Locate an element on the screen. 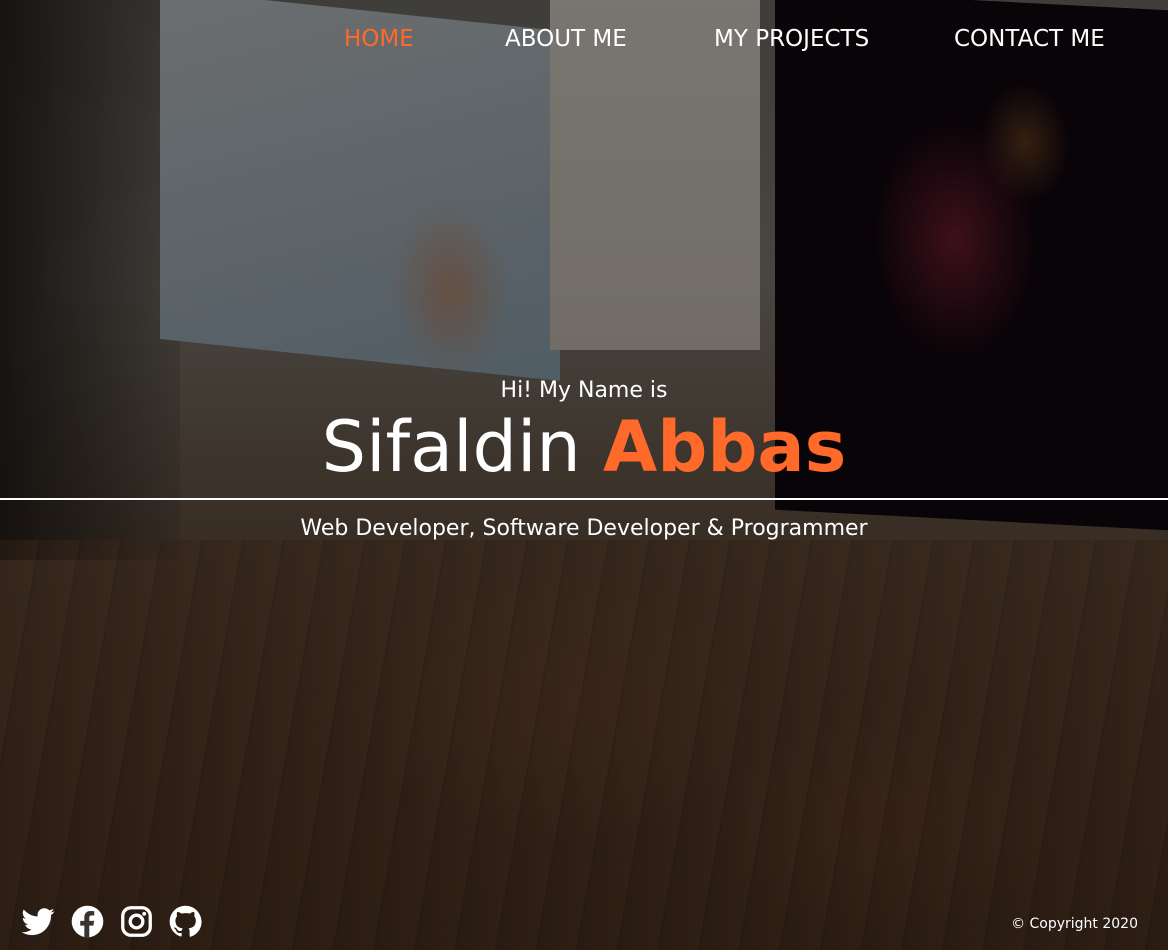 This screenshot has height=950, width=1168. instagram-icon is located at coordinates (136, 921).